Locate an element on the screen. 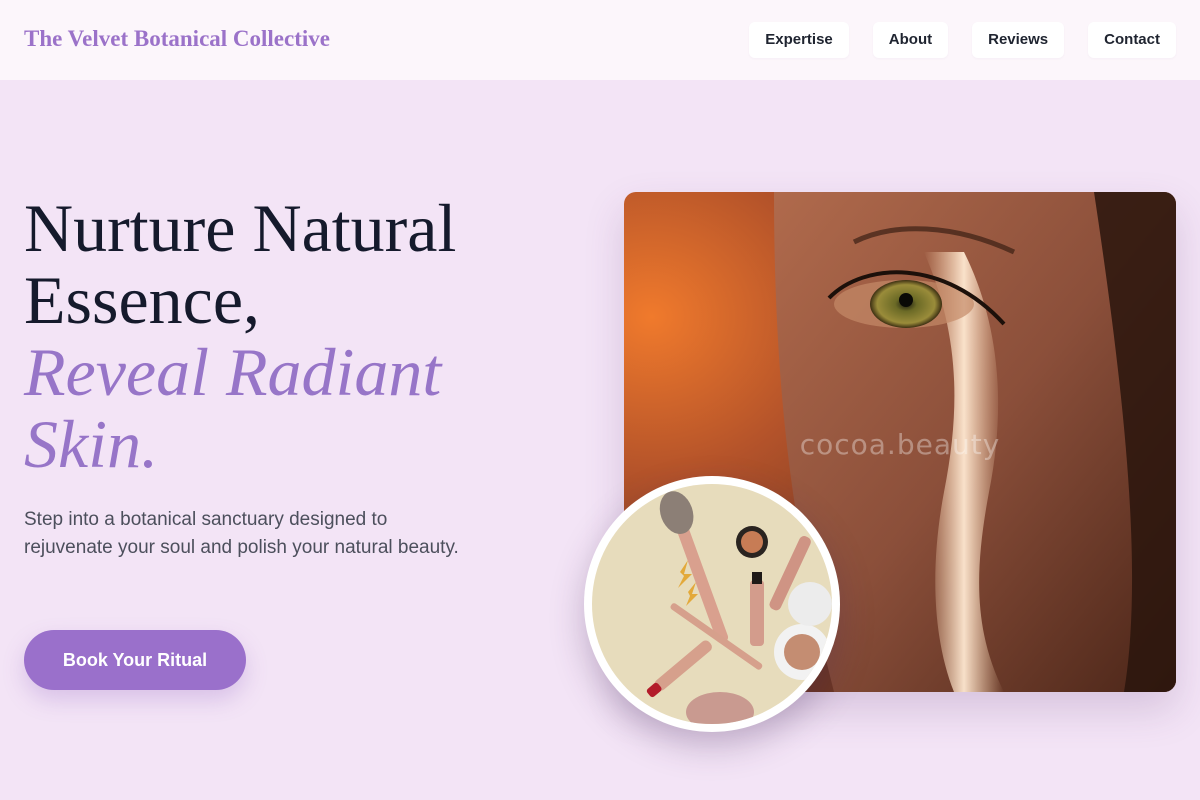 The height and width of the screenshot is (800, 1200). cosmetics-illustration is located at coordinates (712, 604).